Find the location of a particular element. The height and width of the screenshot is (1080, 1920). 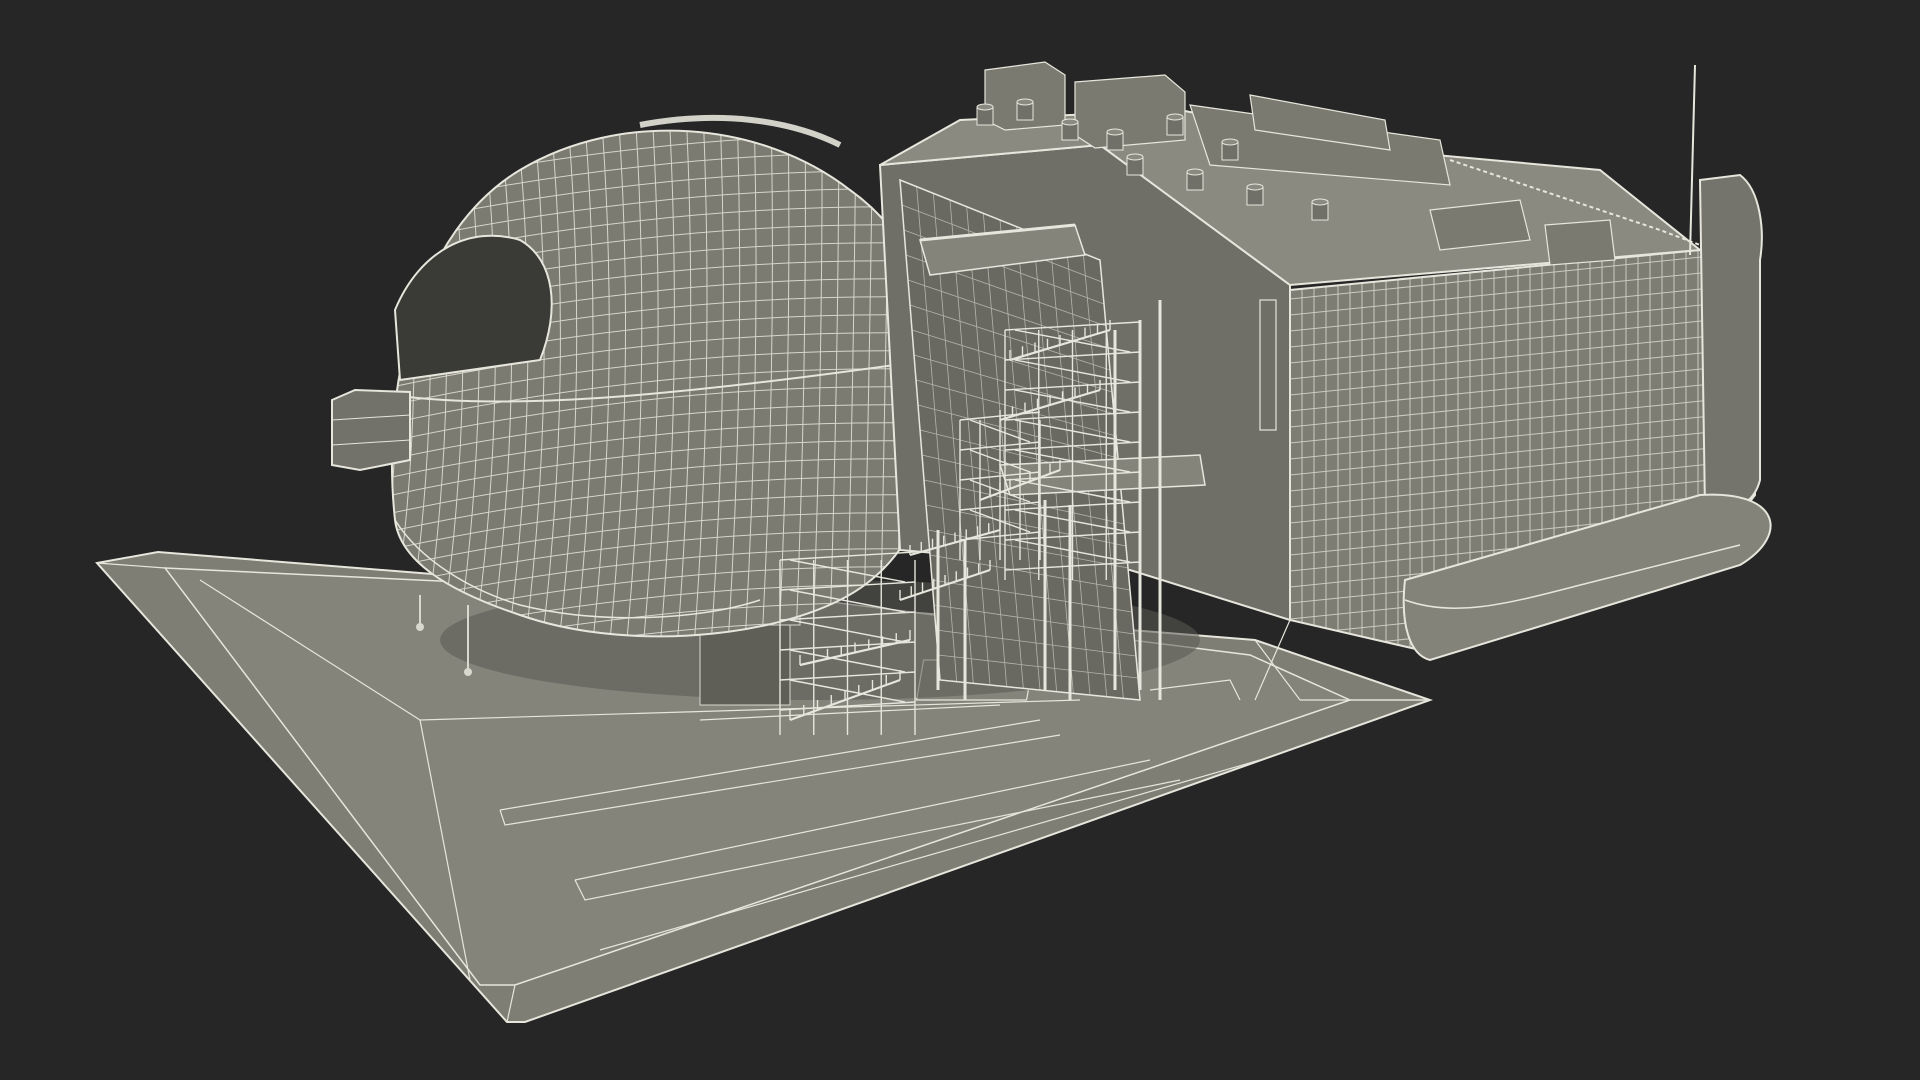

corner-tower is located at coordinates (1730, 342).